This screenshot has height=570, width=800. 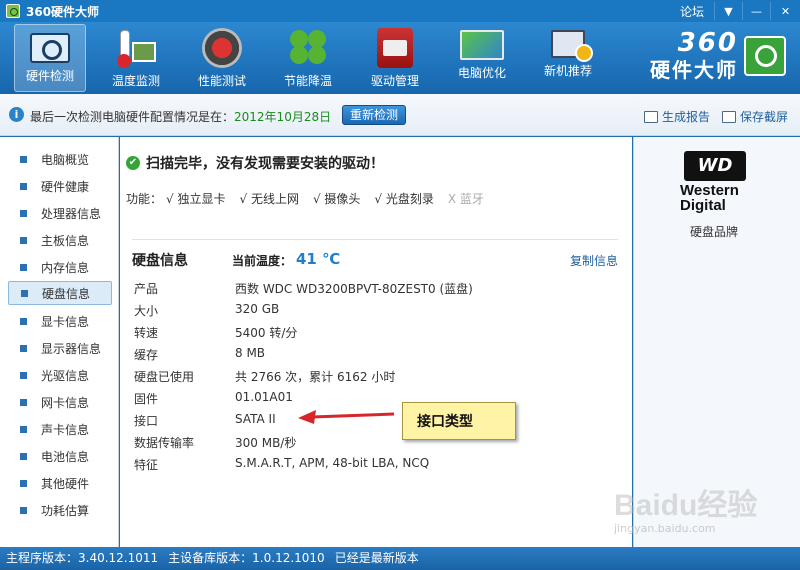 What do you see at coordinates (196, 199) in the screenshot?
I see `feature-item: √ 独立显卡` at bounding box center [196, 199].